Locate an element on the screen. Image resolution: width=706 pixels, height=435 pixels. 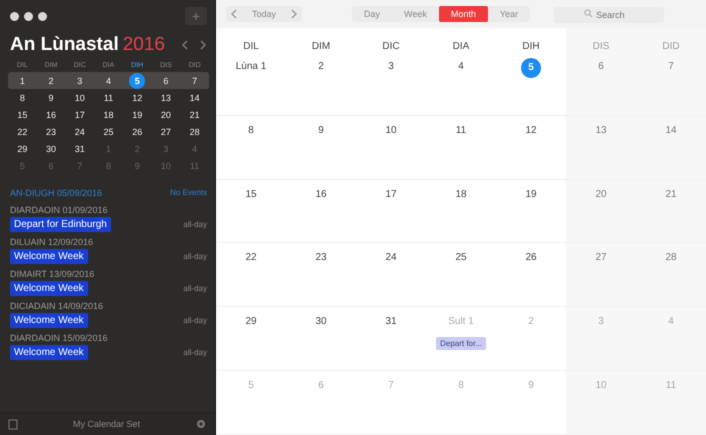
day-number: 19 is located at coordinates (137, 114).